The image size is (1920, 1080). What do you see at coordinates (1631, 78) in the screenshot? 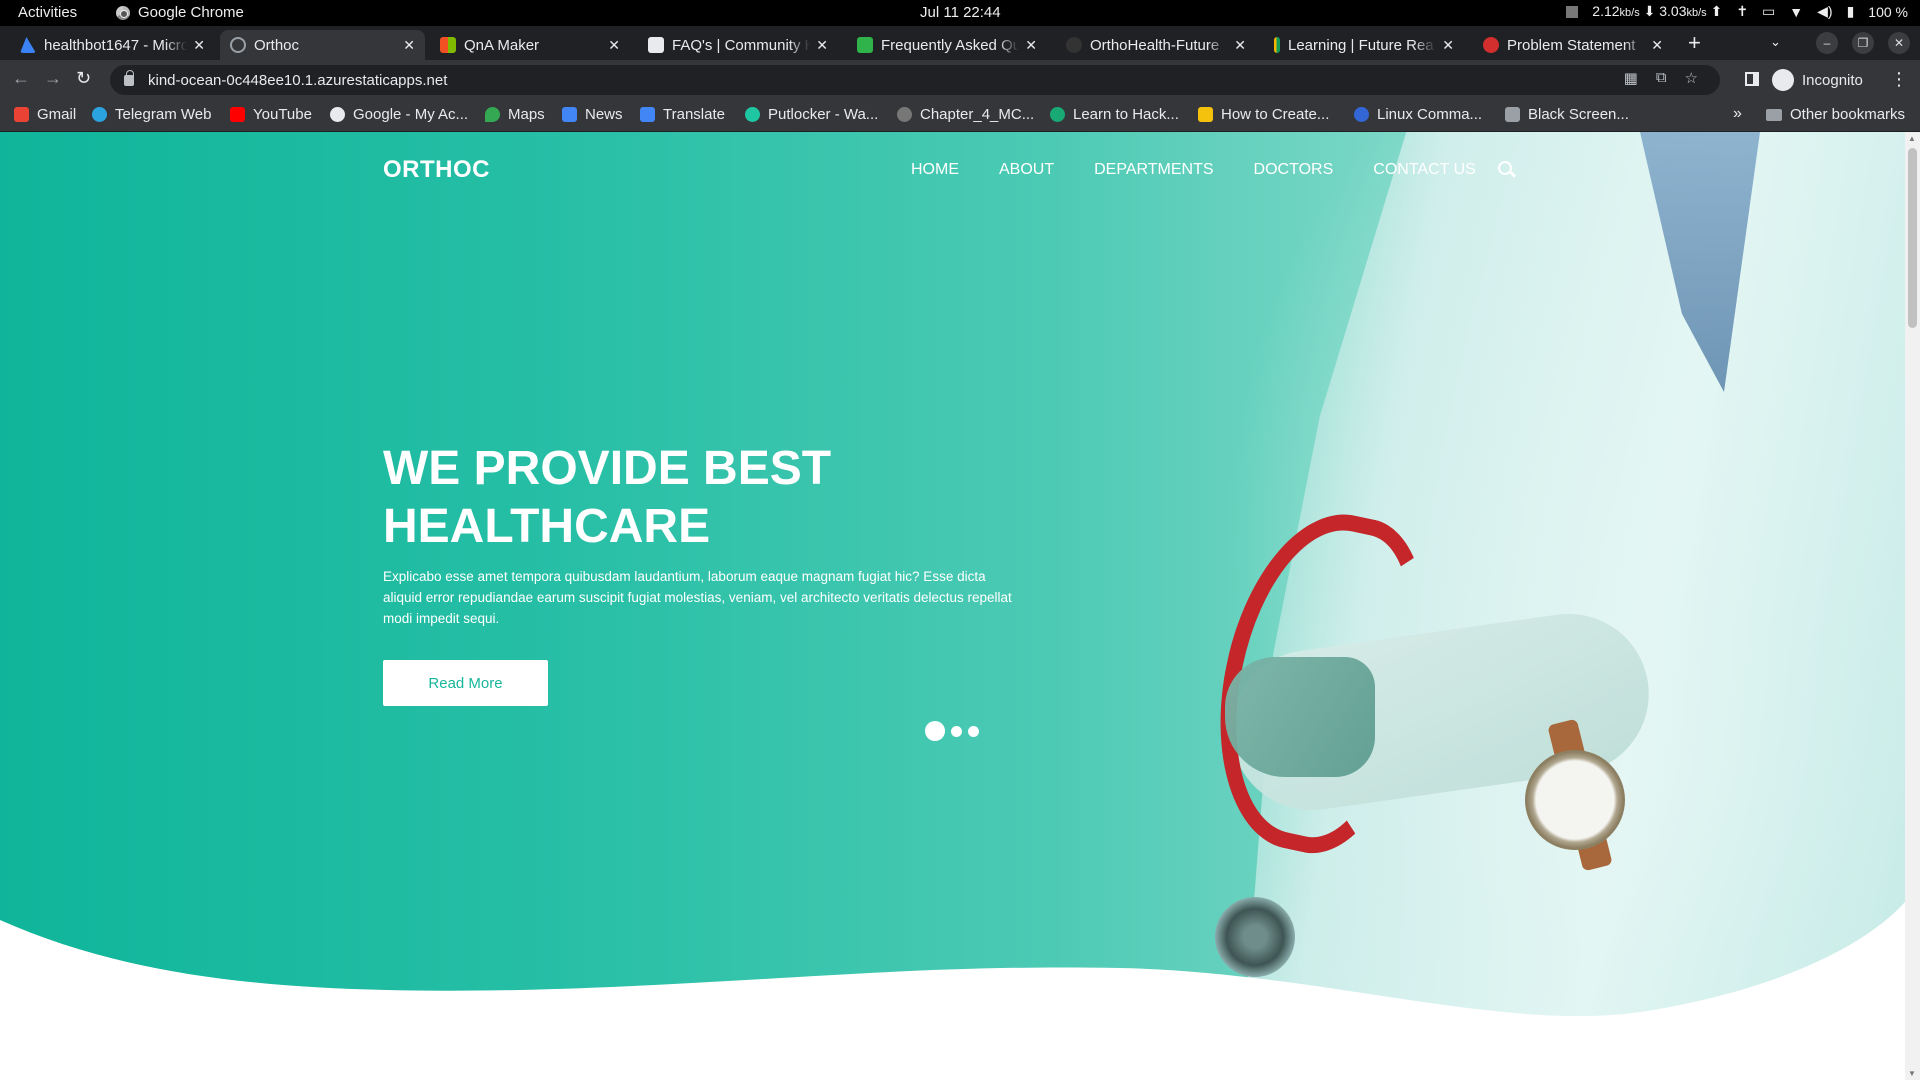
I see `qr-code-icon: ▦` at bounding box center [1631, 78].